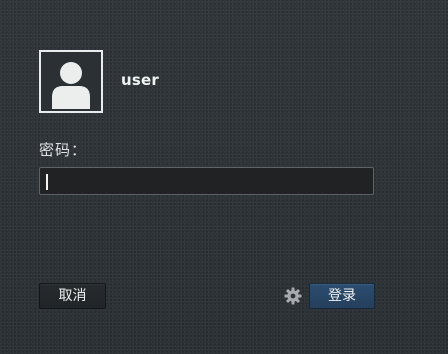  I want to click on user-avatar, so click(71, 81).